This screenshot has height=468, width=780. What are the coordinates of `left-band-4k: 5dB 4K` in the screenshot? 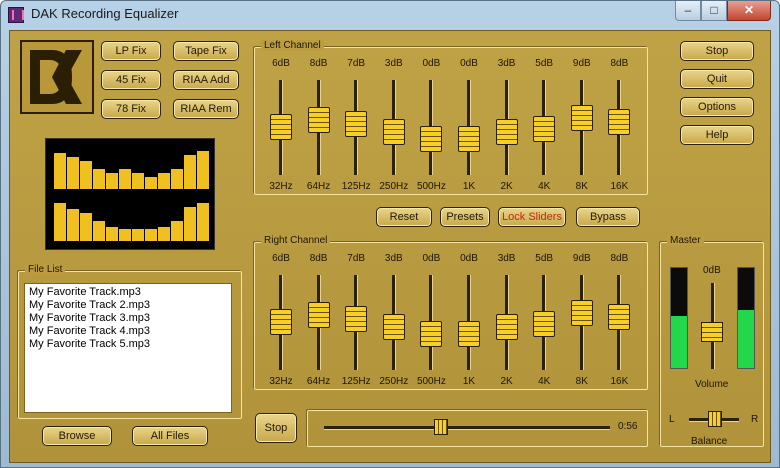 It's located at (544, 128).